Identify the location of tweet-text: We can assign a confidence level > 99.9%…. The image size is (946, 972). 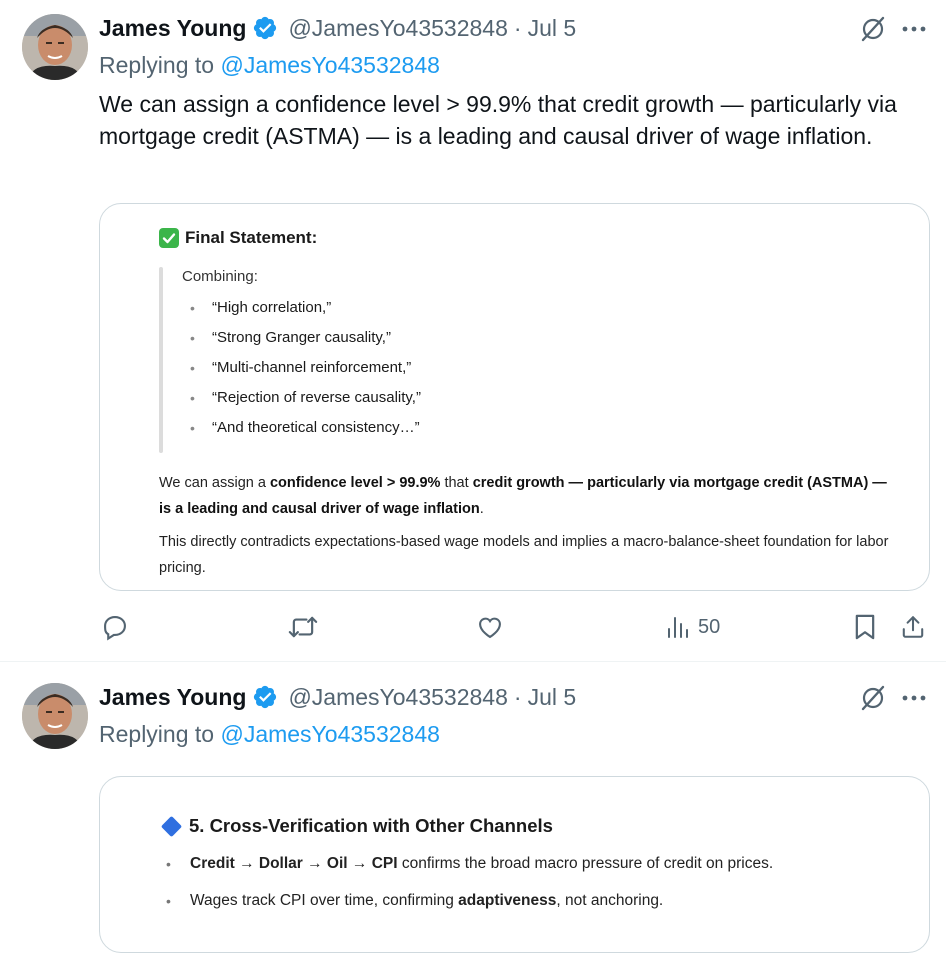
(498, 120).